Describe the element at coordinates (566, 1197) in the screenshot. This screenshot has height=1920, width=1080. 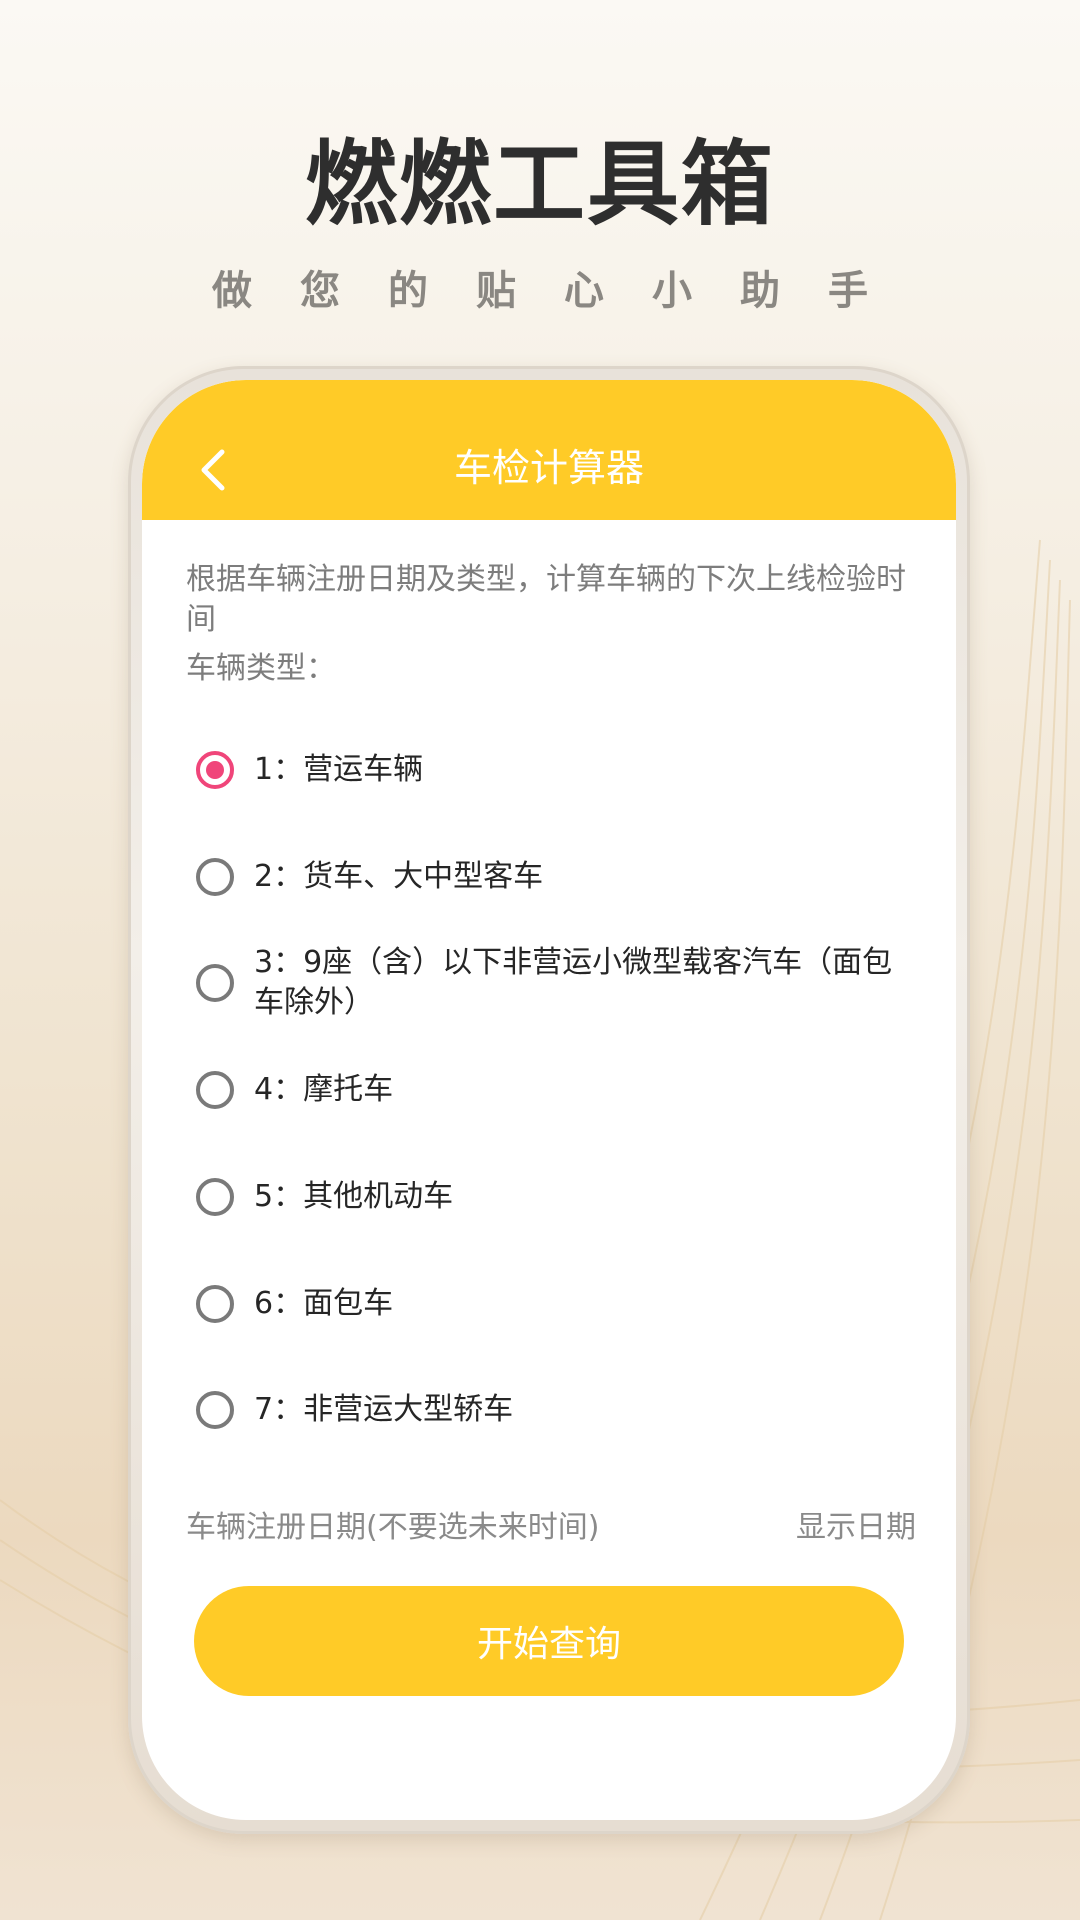
I see `radio-option-5: 5：其他机动车` at that location.